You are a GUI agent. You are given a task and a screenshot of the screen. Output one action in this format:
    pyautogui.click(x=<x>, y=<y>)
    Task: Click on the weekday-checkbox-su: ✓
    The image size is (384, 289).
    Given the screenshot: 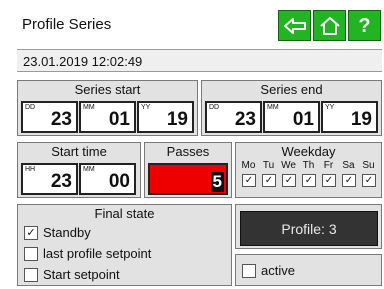 What is the action you would take?
    pyautogui.click(x=369, y=180)
    